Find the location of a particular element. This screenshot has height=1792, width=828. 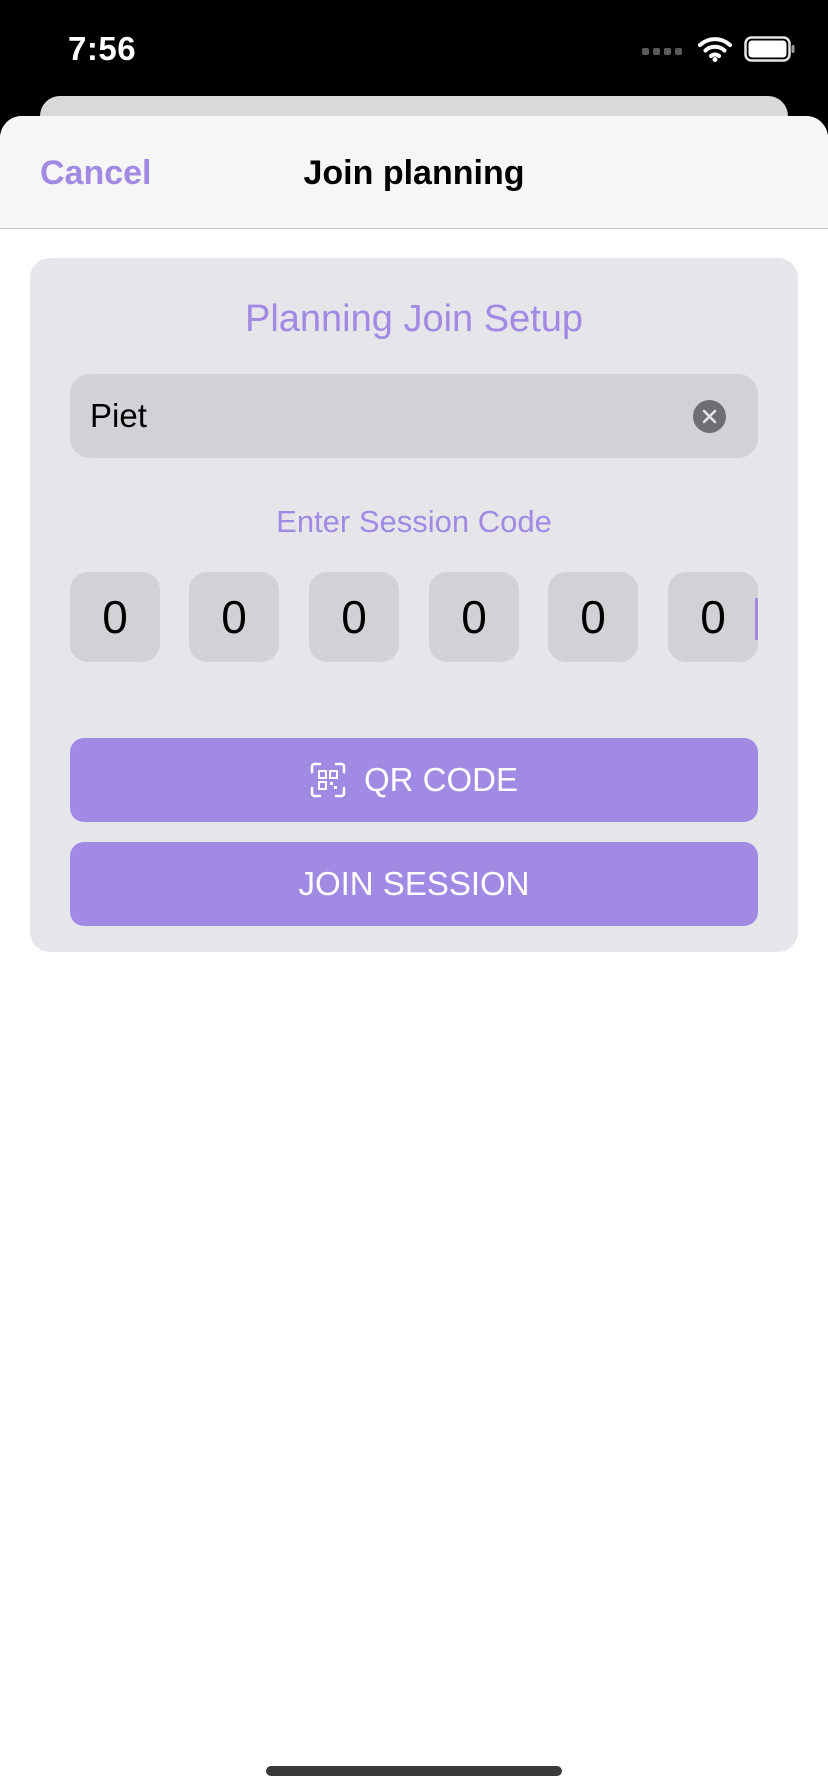

close-icon is located at coordinates (709, 416).